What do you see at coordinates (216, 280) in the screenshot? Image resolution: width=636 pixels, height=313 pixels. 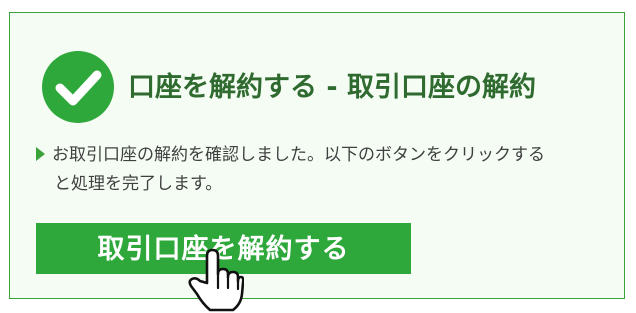 I see `hand-pointer-icon` at bounding box center [216, 280].